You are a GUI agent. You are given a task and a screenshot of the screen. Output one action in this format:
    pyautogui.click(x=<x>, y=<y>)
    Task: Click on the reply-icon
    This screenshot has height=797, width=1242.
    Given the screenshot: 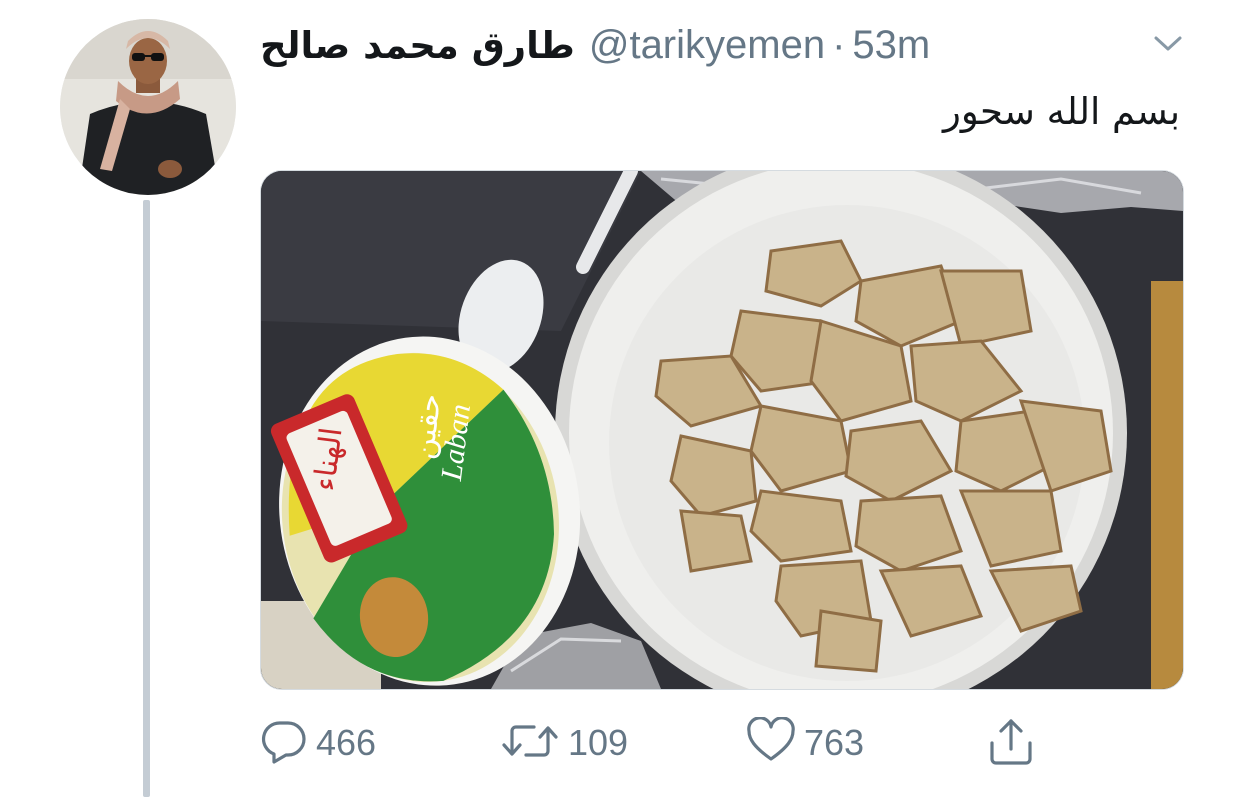 What is the action you would take?
    pyautogui.click(x=284, y=743)
    